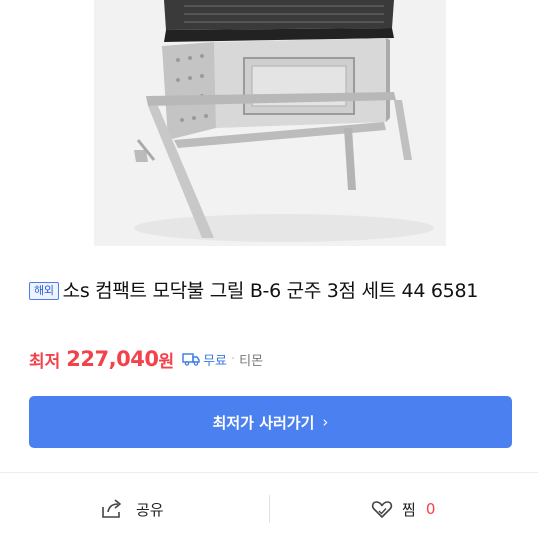 This screenshot has width=538, height=538. What do you see at coordinates (150, 509) in the screenshot?
I see `share-label: 공유` at bounding box center [150, 509].